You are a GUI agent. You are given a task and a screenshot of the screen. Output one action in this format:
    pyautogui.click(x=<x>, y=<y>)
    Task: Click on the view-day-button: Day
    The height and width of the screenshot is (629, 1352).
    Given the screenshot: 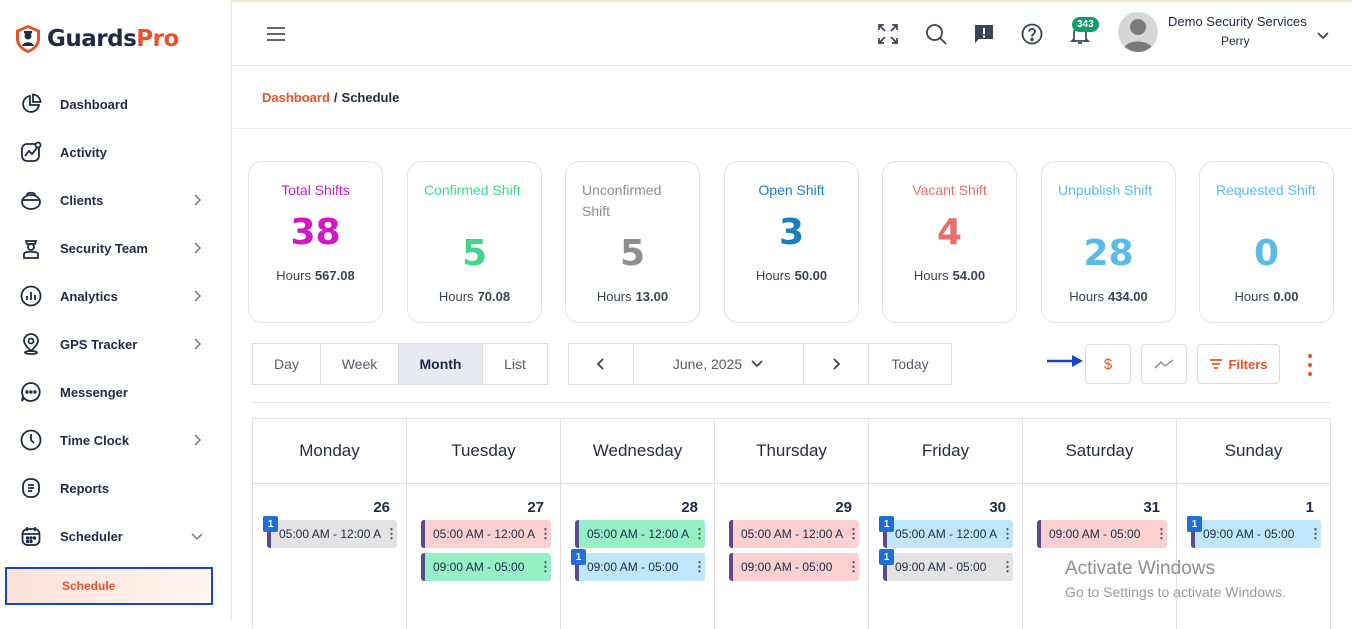 What is the action you would take?
    pyautogui.click(x=287, y=364)
    